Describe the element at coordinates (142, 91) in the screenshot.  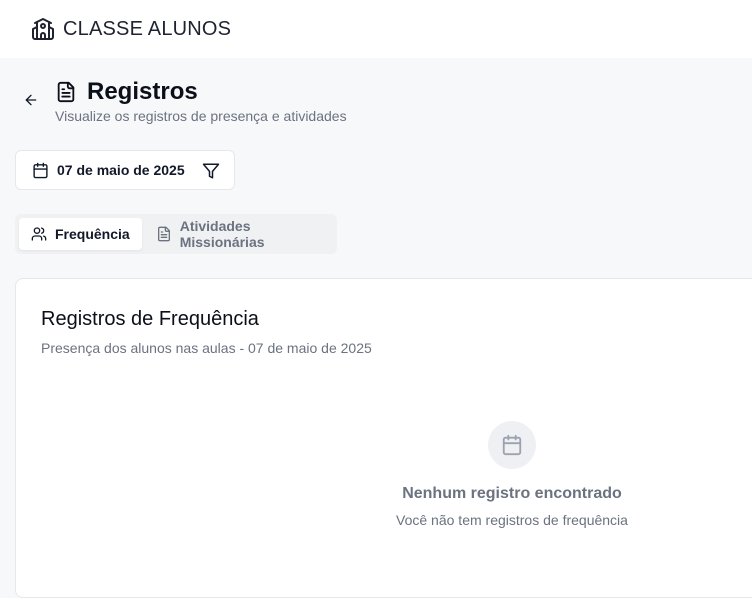
I see `page-title: Registros` at that location.